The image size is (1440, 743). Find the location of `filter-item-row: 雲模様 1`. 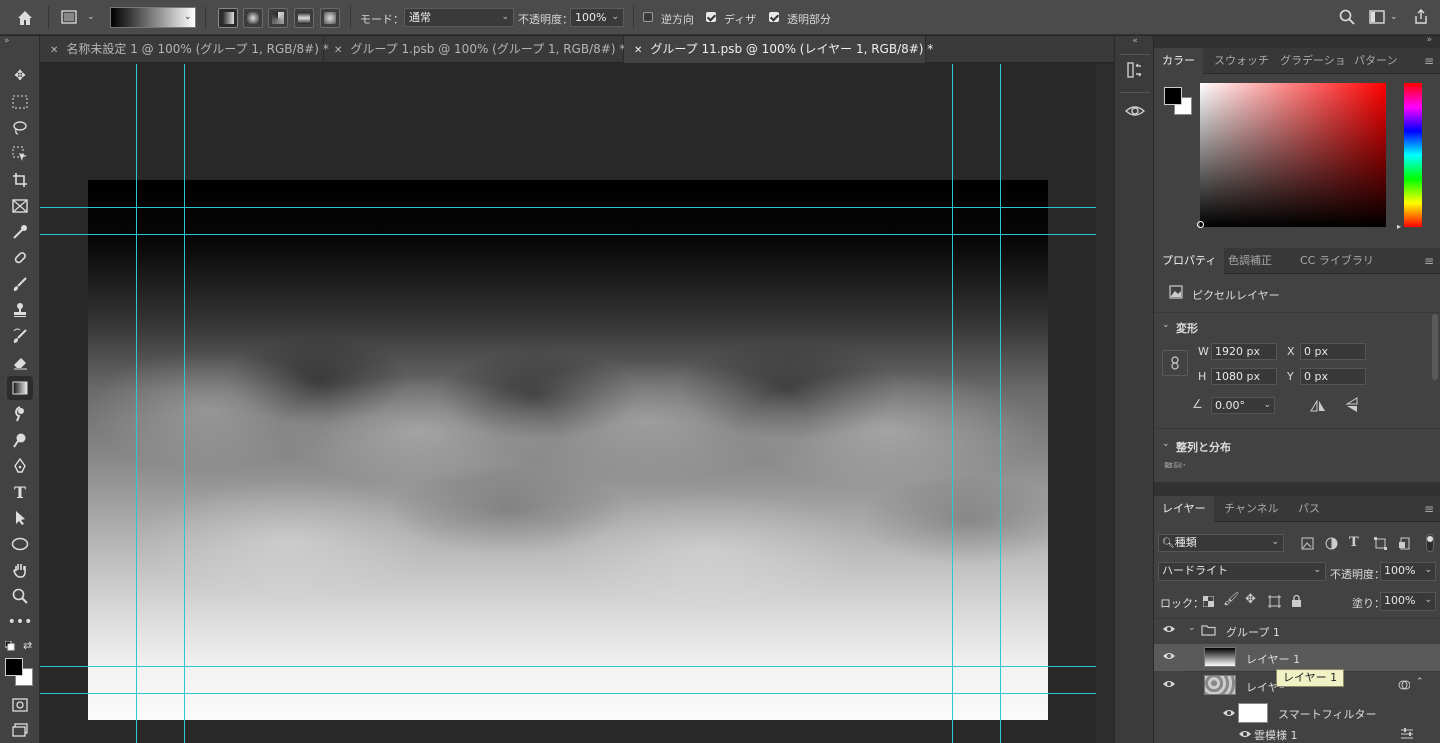

filter-item-row: 雲模様 1 is located at coordinates (1297, 734).